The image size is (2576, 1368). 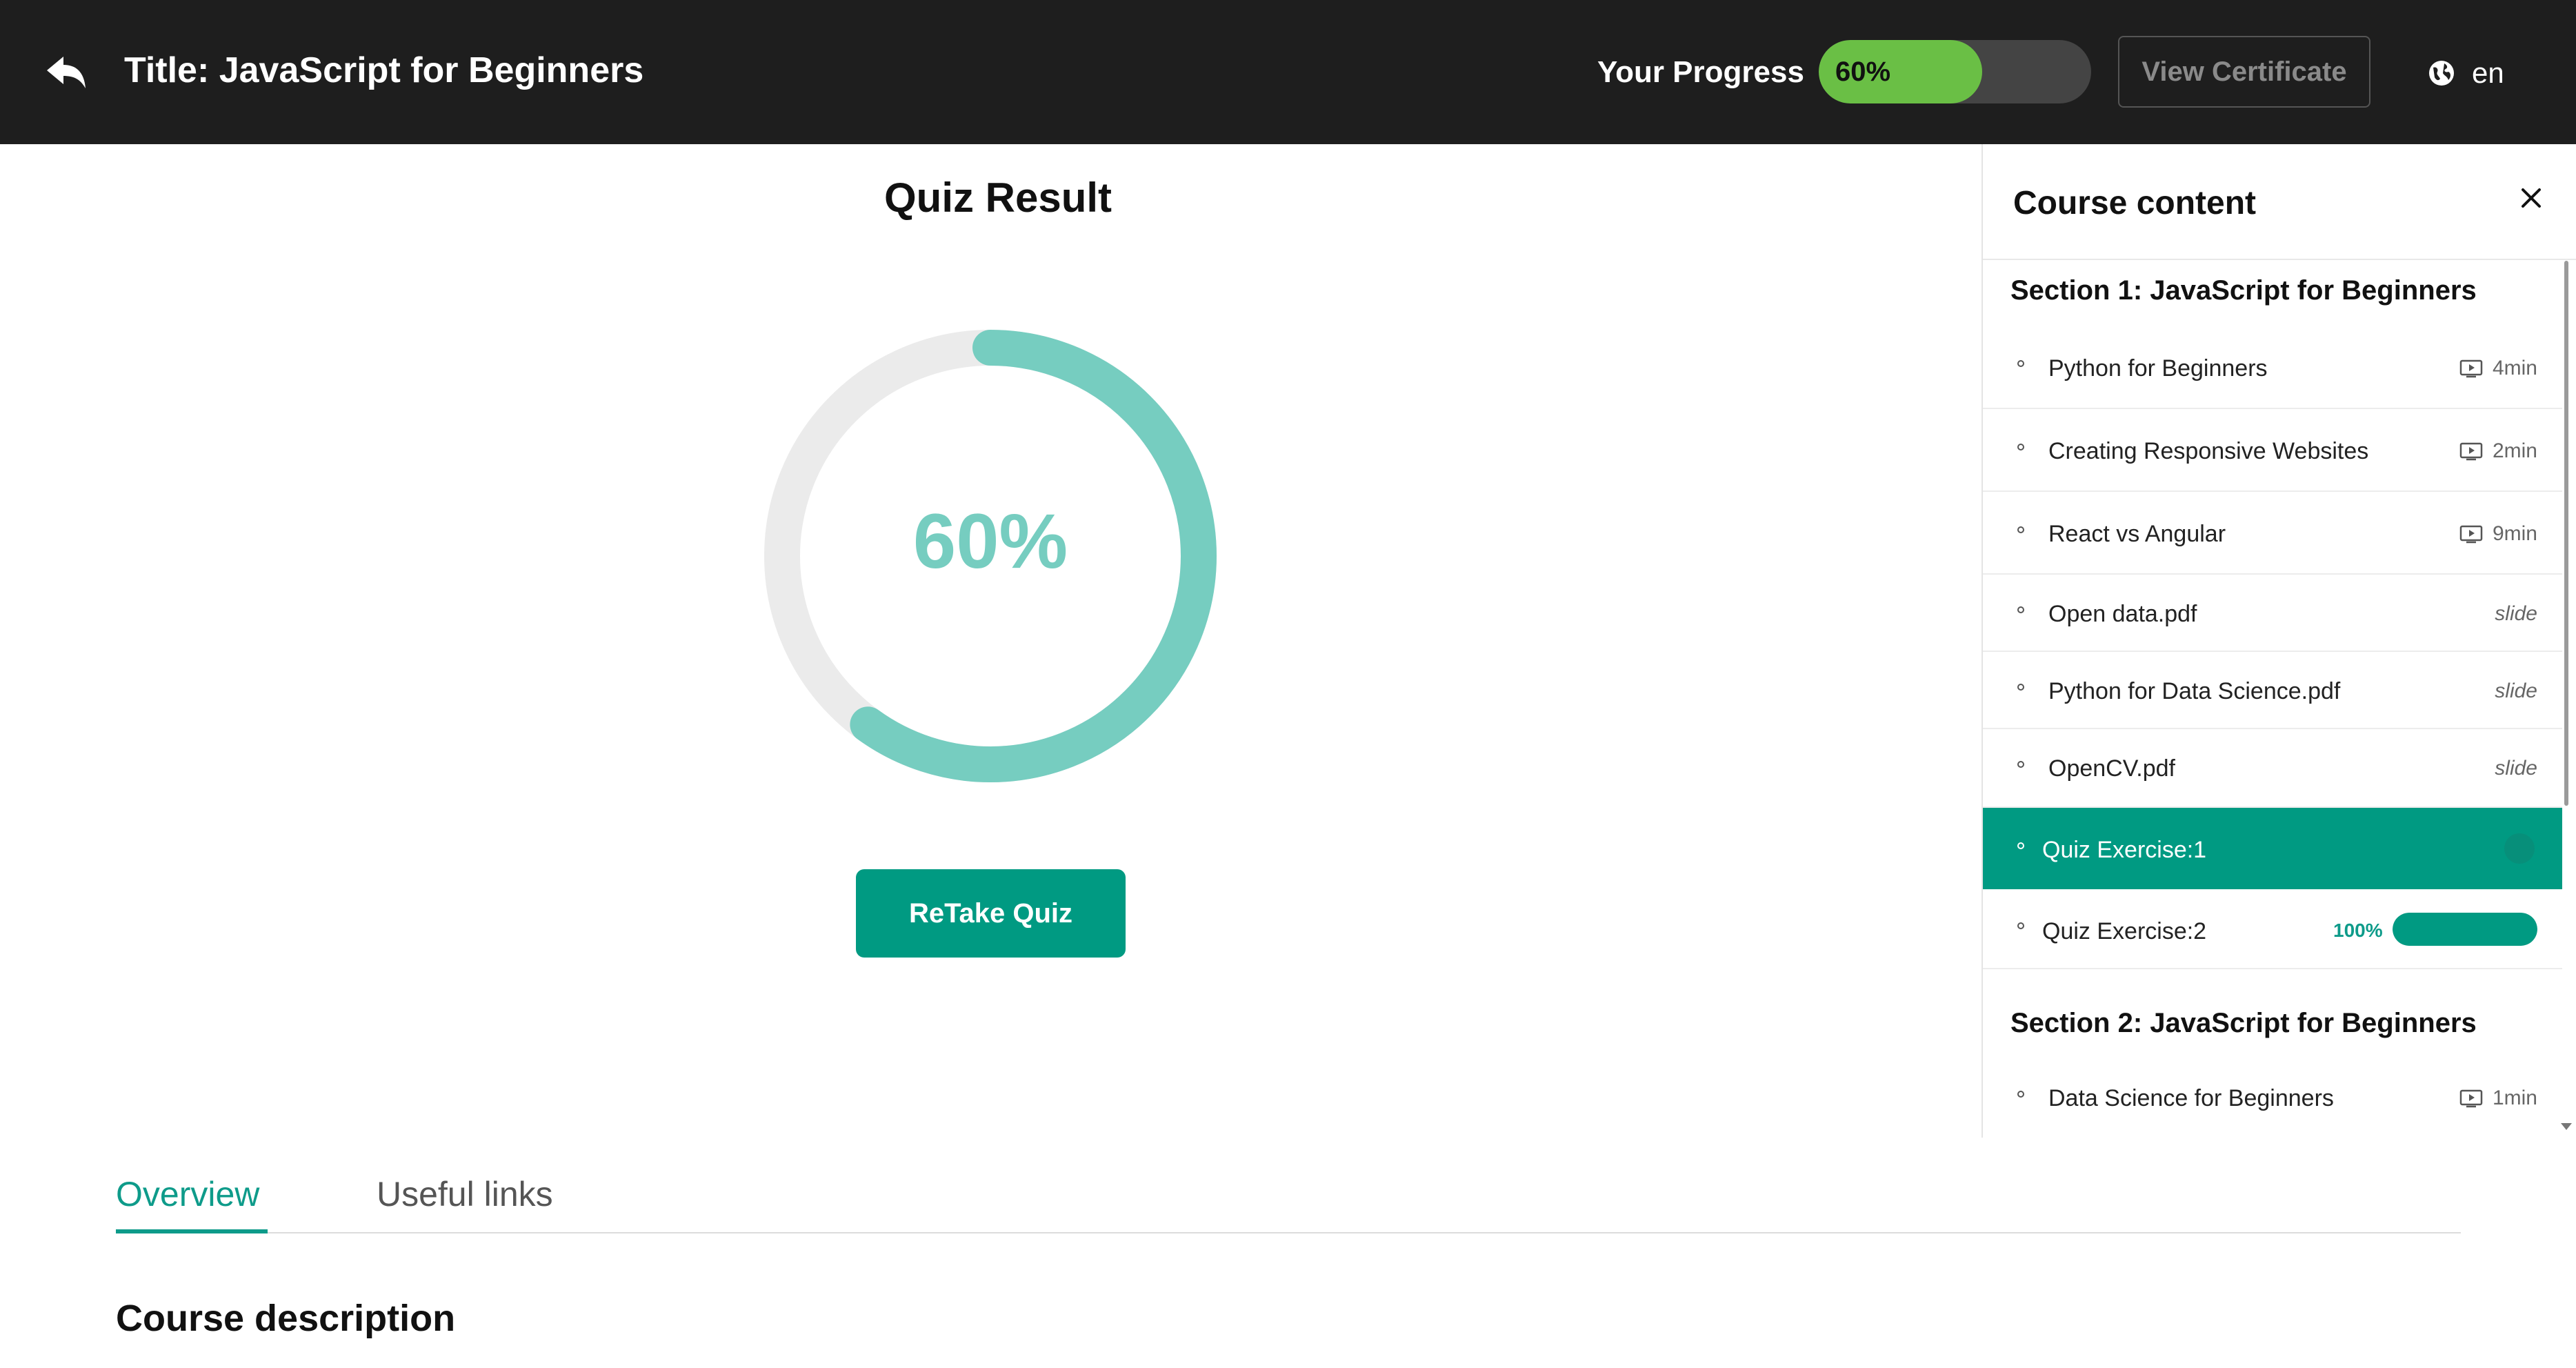 I want to click on quiz-progress-bar-fill, so click(x=2465, y=929).